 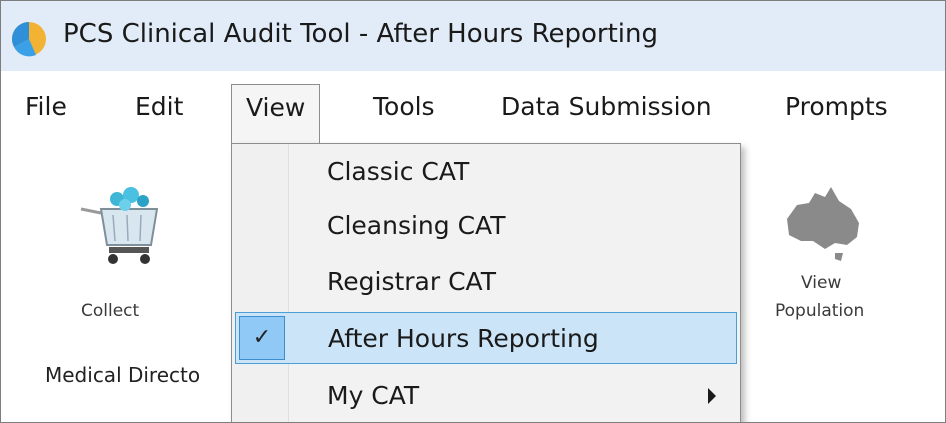 I want to click on menu-data-submission: Data Submission, so click(x=606, y=107).